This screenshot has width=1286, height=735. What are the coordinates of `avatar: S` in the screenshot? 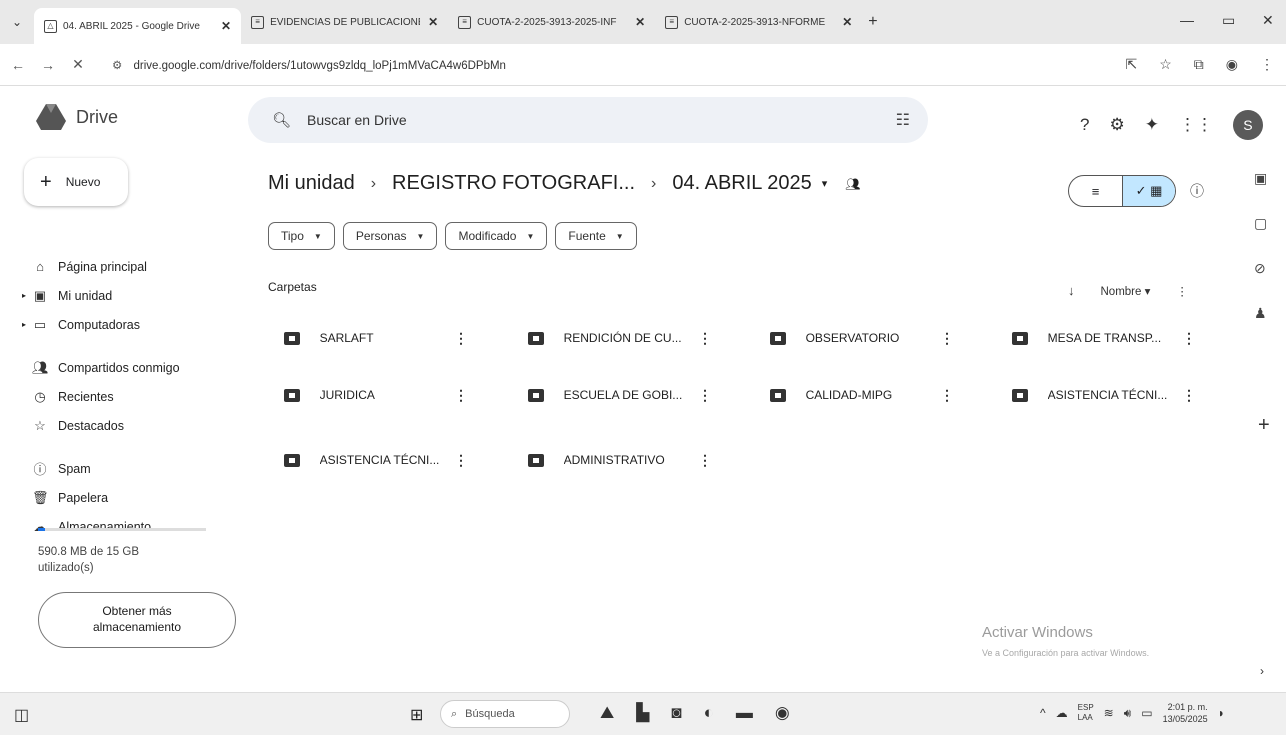 It's located at (1247, 125).